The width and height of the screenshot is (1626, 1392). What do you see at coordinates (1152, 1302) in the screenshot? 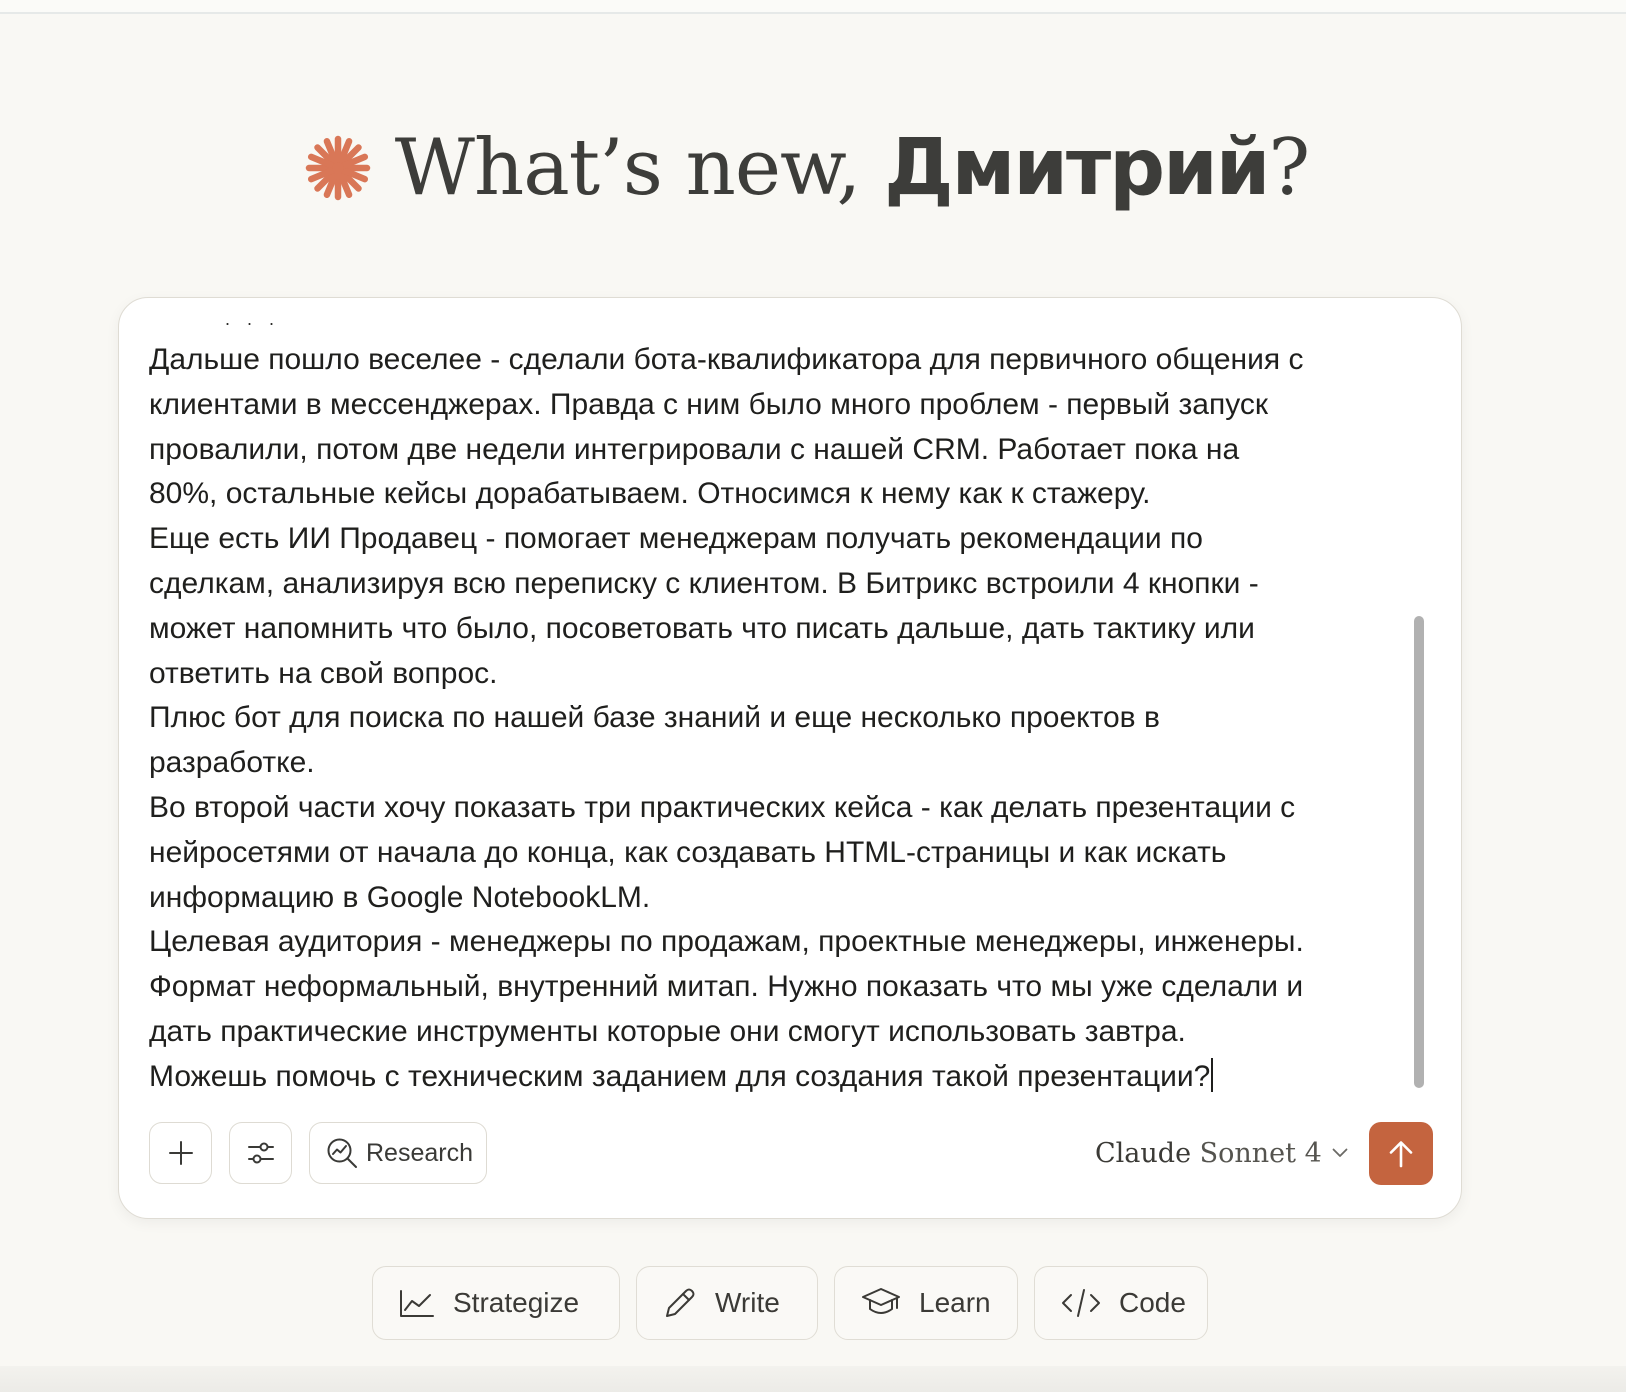
I see `code-label: Code` at bounding box center [1152, 1302].